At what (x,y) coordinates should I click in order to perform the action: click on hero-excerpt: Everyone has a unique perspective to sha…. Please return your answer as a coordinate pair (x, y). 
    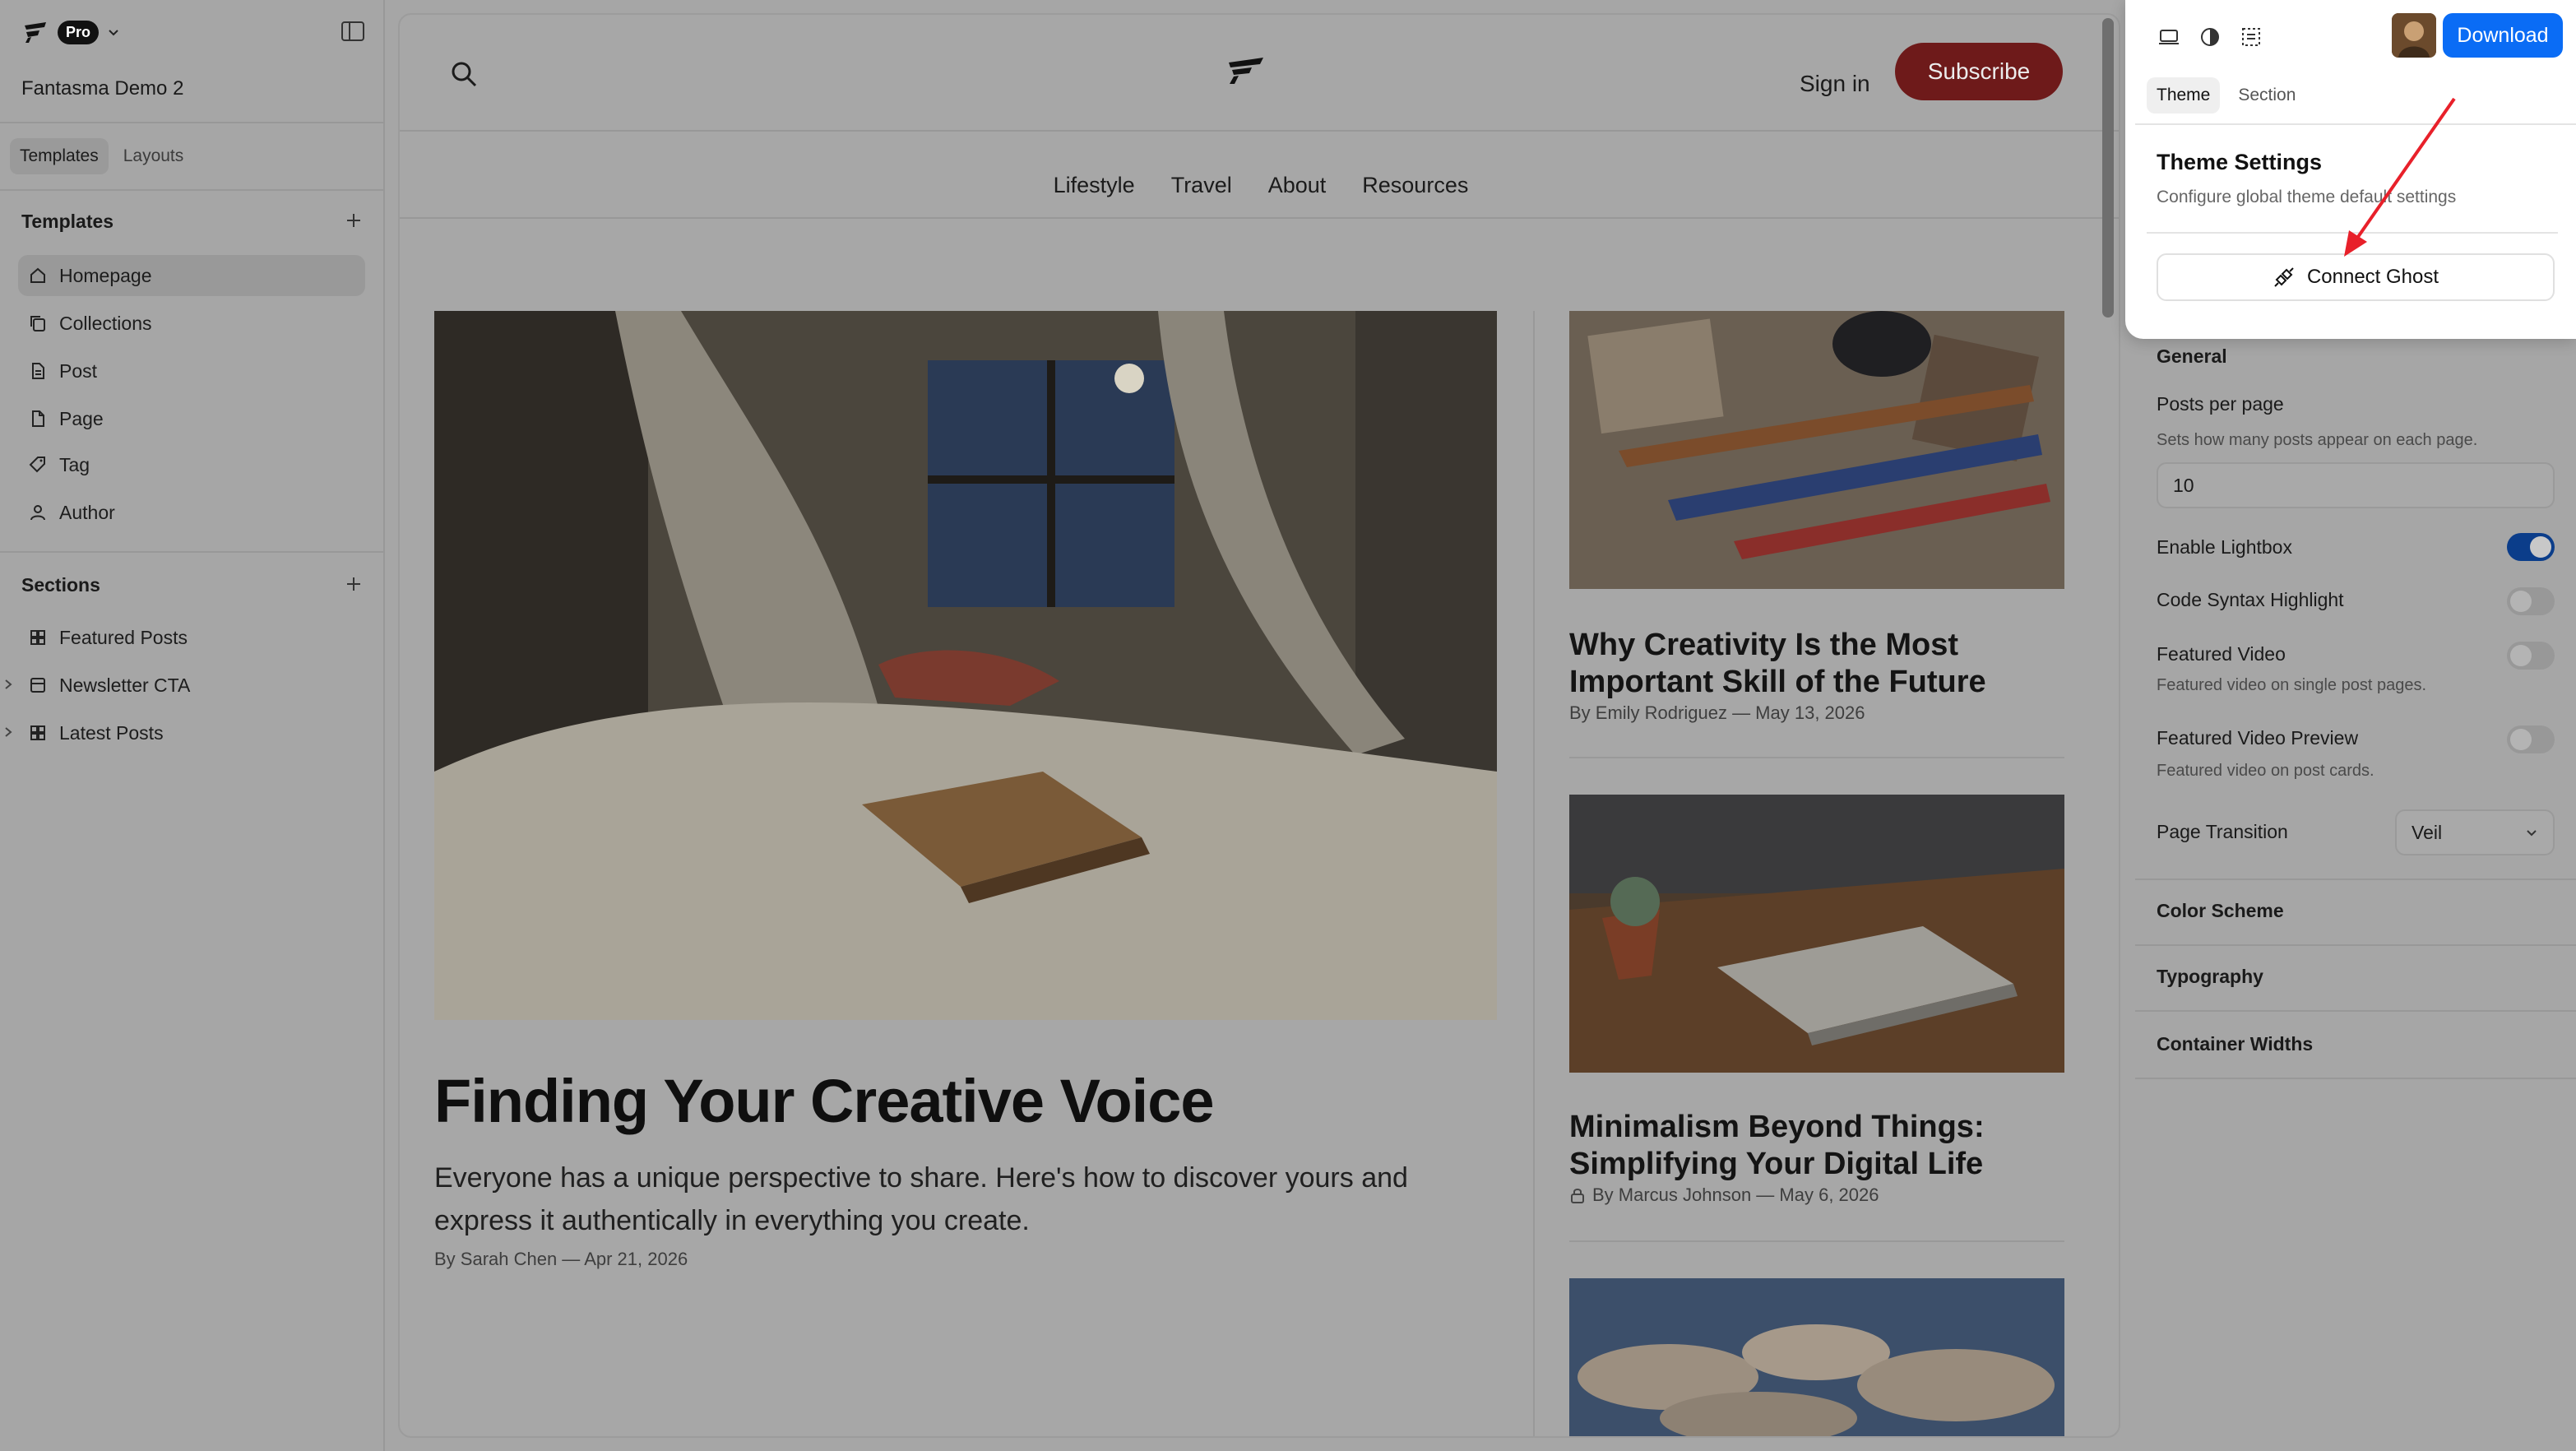
    Looking at the image, I should click on (921, 1199).